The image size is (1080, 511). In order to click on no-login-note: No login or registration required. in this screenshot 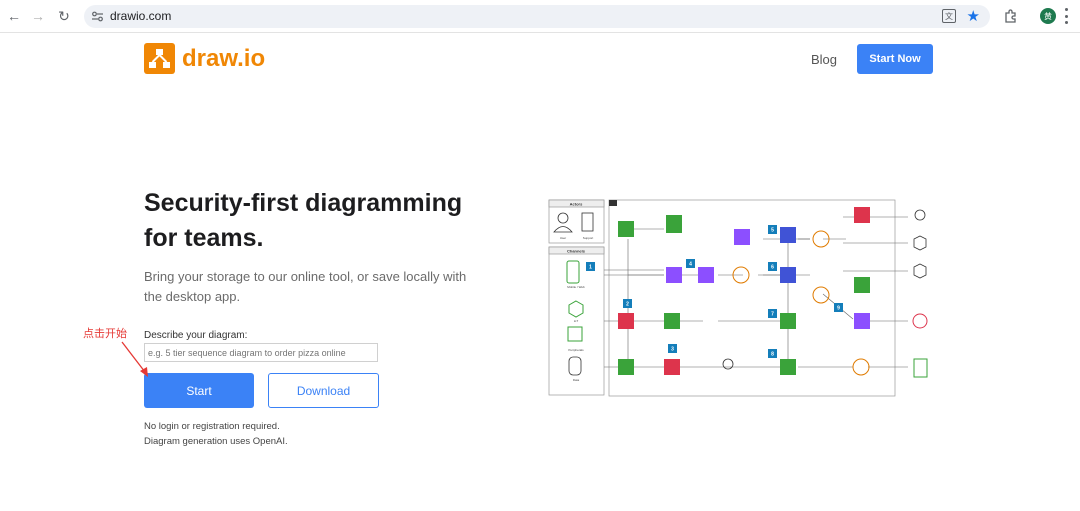, I will do `click(212, 426)`.